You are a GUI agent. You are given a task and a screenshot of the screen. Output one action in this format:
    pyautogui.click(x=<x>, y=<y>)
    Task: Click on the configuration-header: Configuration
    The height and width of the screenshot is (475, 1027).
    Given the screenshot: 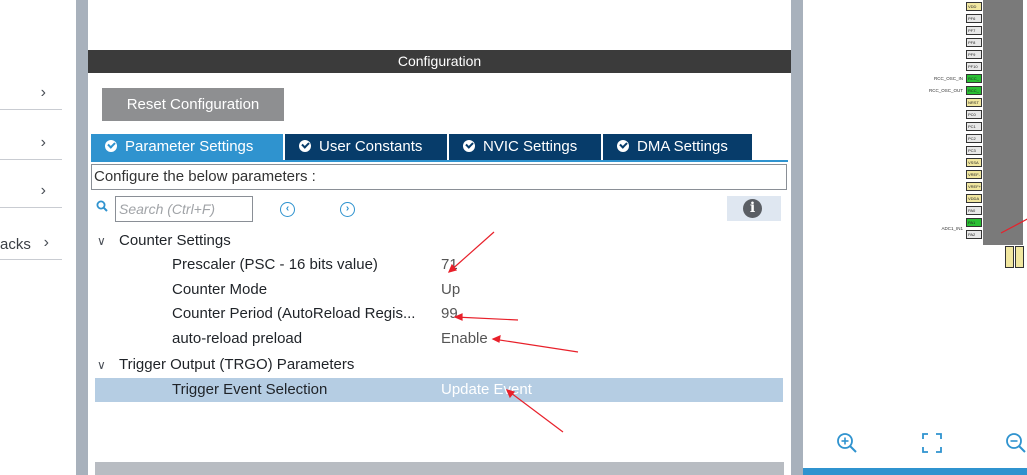 What is the action you would take?
    pyautogui.click(x=439, y=61)
    